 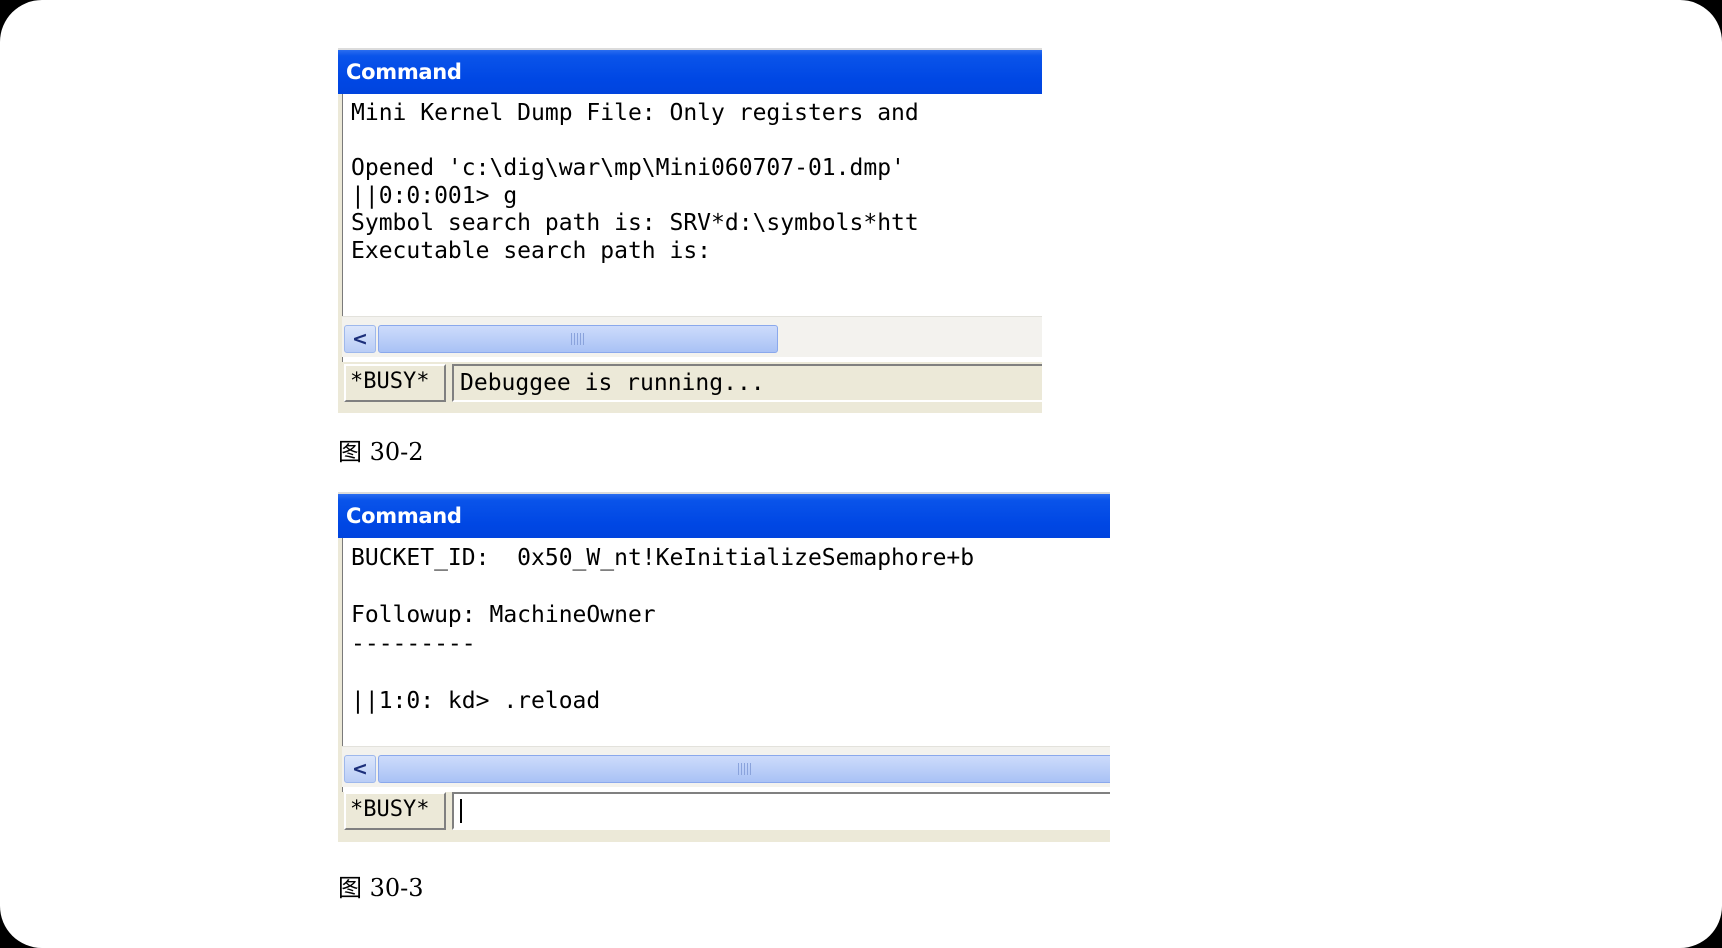 What do you see at coordinates (531, 250) in the screenshot?
I see `output-line: Executable search path is:` at bounding box center [531, 250].